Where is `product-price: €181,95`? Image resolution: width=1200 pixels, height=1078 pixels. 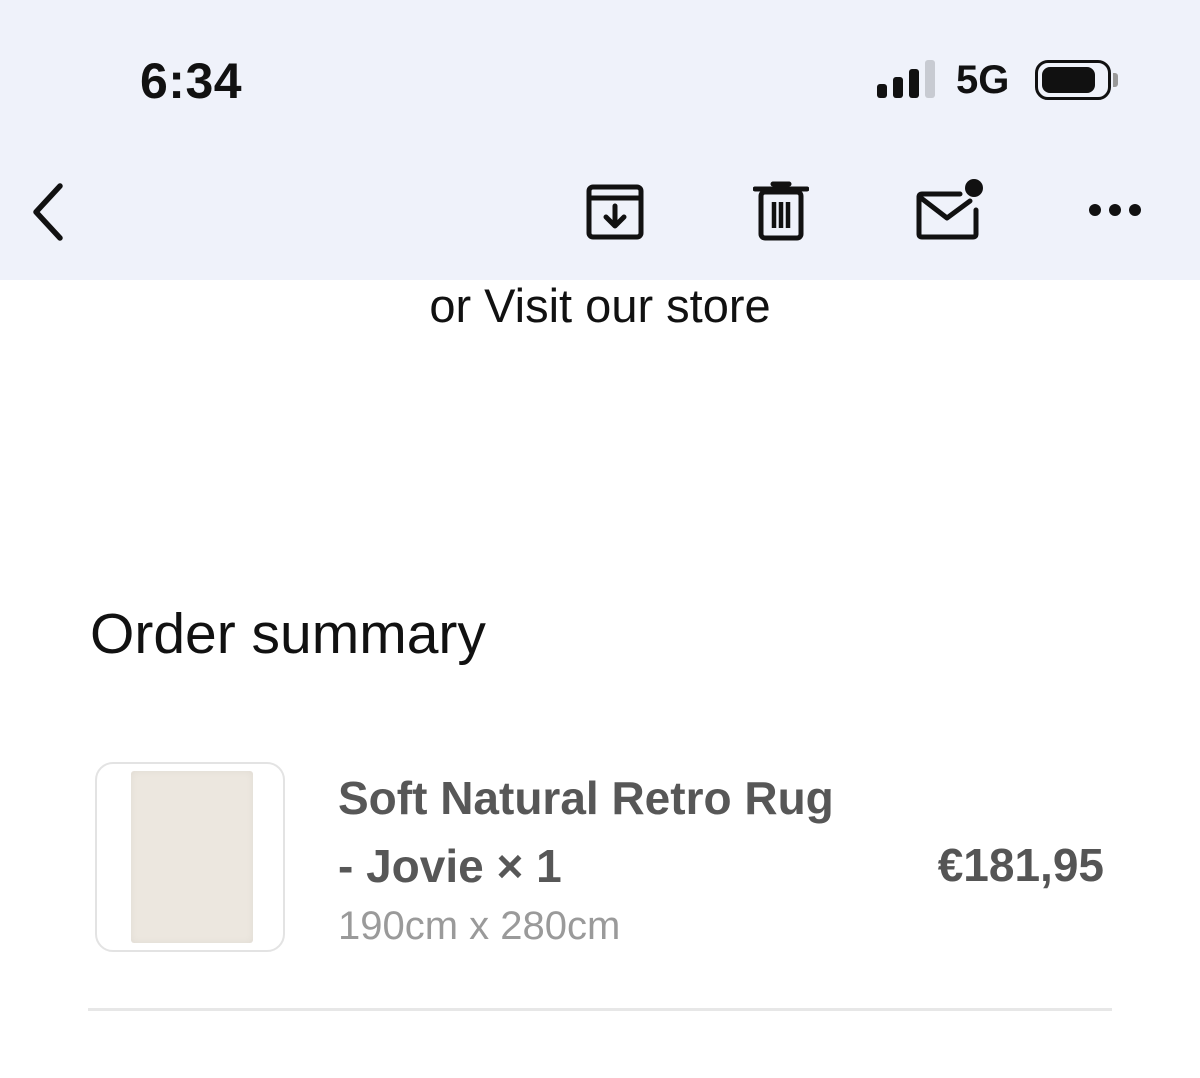
product-price: €181,95 is located at coordinates (1020, 865).